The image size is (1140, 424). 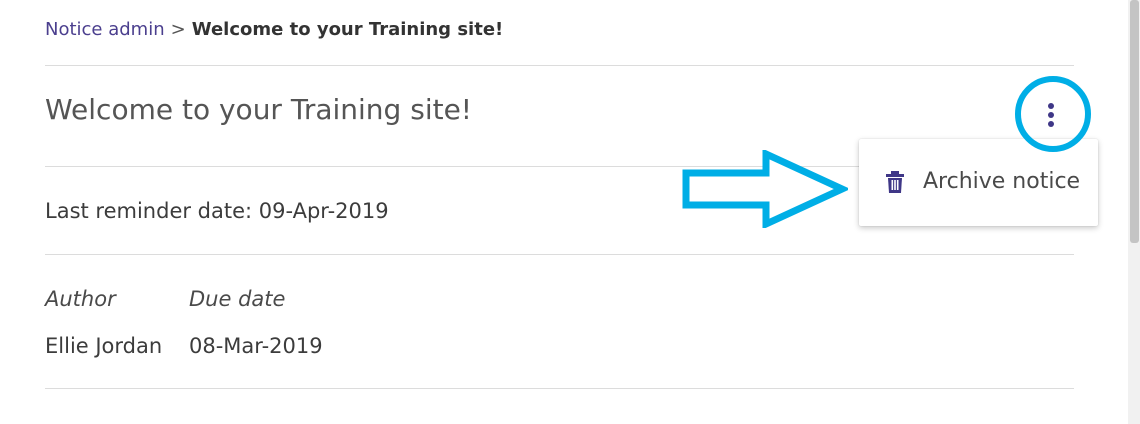 What do you see at coordinates (217, 211) in the screenshot?
I see `last-reminder-date: Last reminder date: 09-Apr-2019` at bounding box center [217, 211].